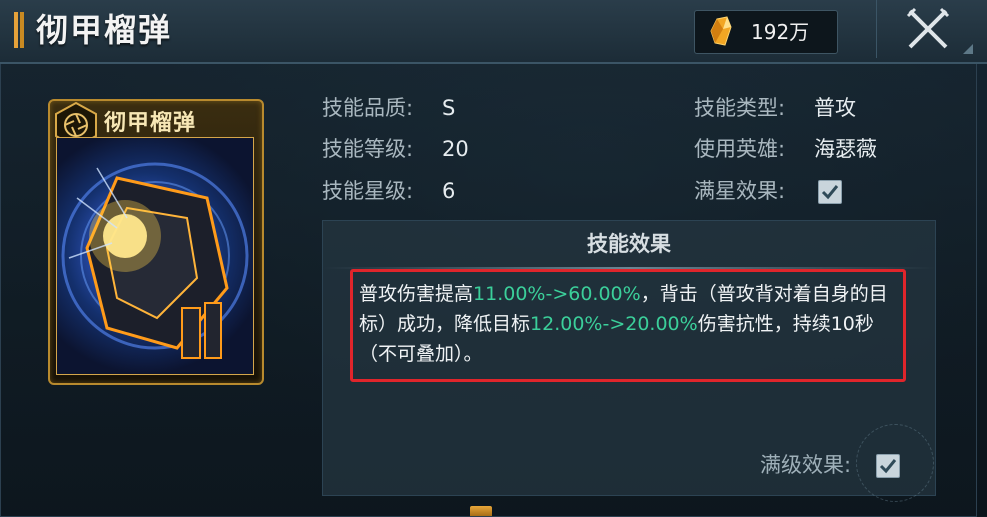  Describe the element at coordinates (155, 260) in the screenshot. I see `grenade-art-icon` at that location.